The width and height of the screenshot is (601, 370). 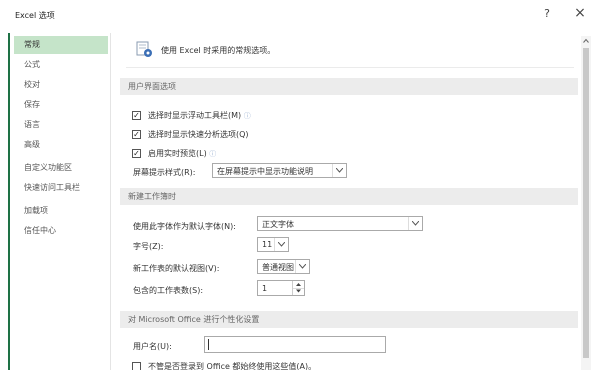 What do you see at coordinates (61, 85) in the screenshot?
I see `sidebar-item-proofing: 校对` at bounding box center [61, 85].